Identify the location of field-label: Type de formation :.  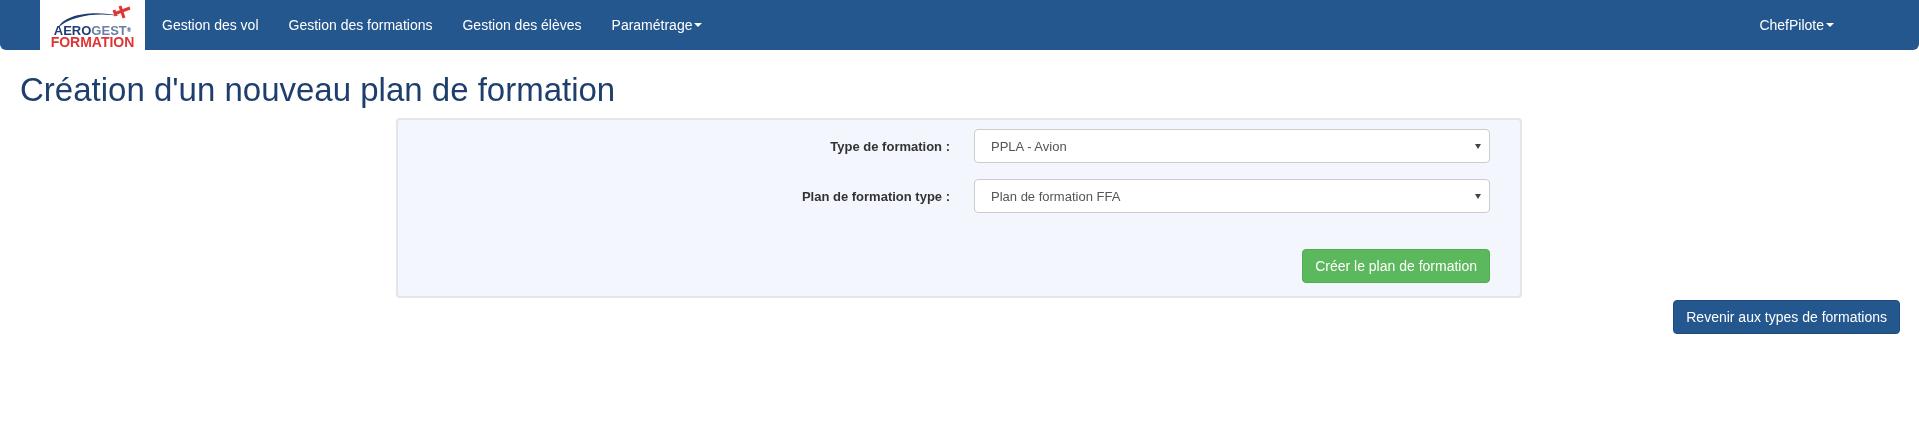
(890, 146).